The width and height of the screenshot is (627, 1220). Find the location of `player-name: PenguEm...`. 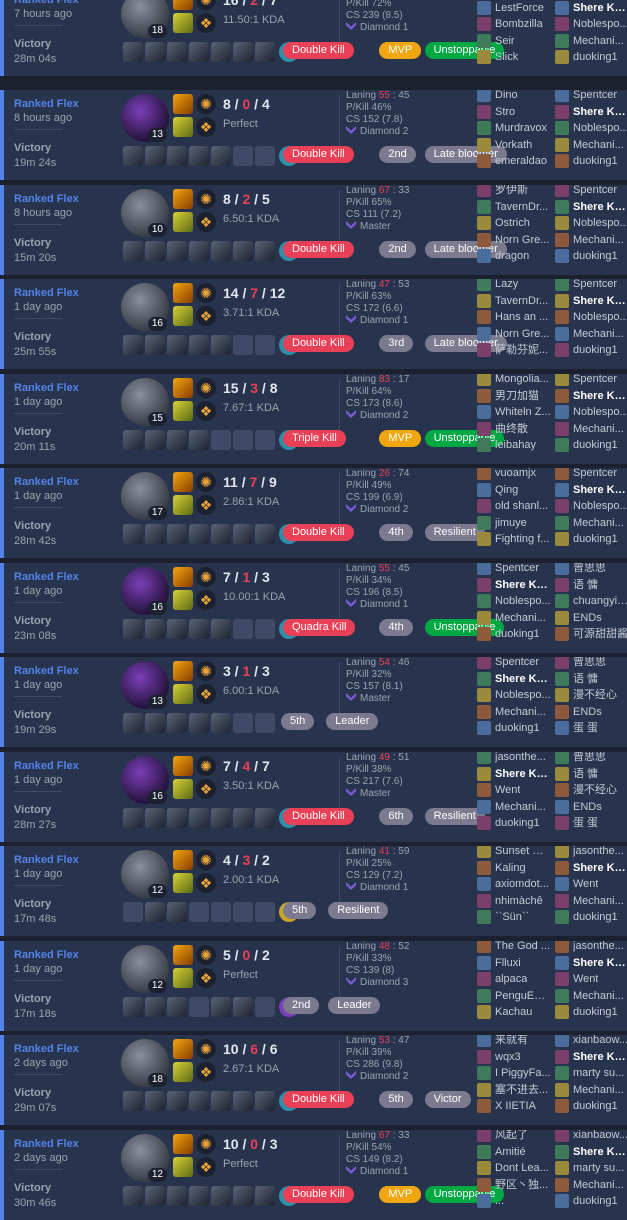

player-name: PenguEm... is located at coordinates (523, 996).